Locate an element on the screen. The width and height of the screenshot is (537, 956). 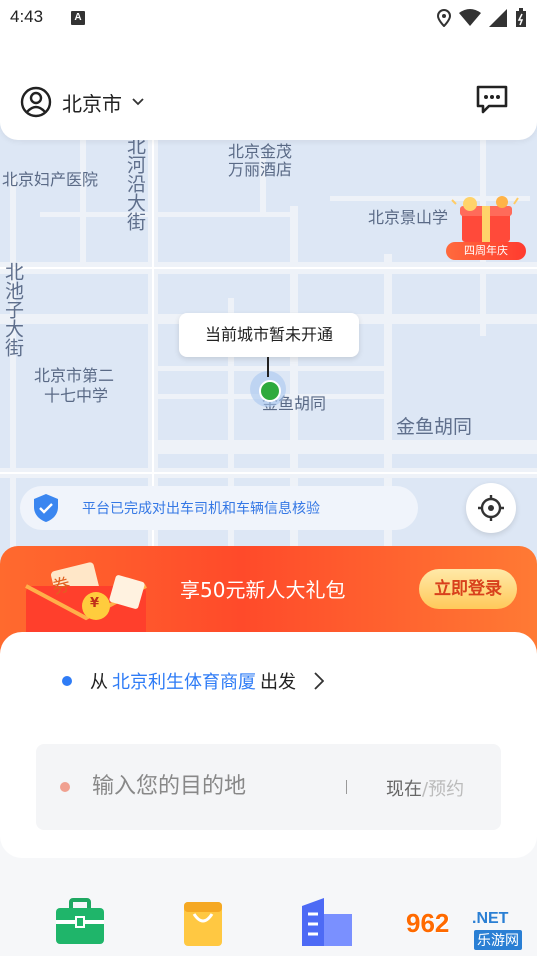
message-button is located at coordinates (492, 102).